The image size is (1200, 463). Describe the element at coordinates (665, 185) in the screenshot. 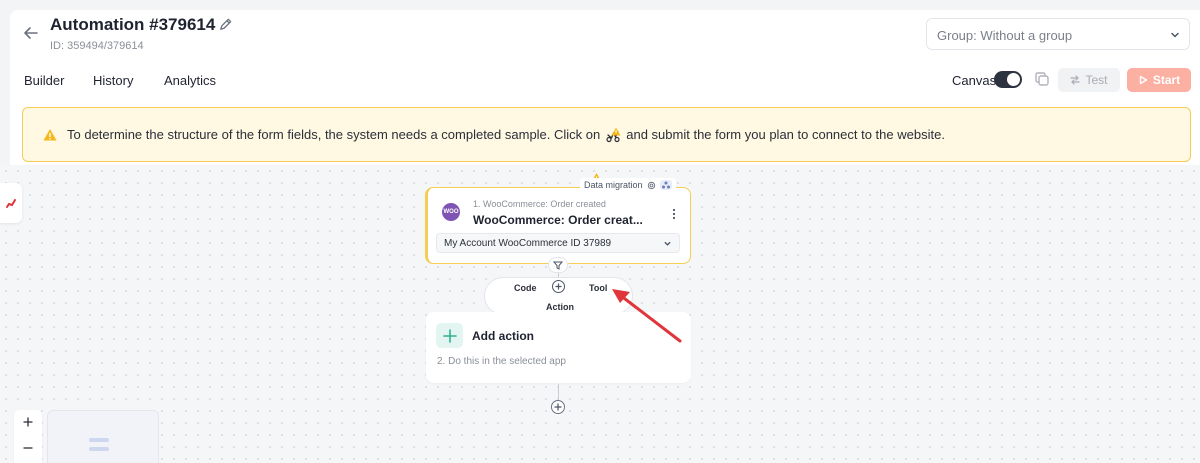

I see `users-icon` at that location.